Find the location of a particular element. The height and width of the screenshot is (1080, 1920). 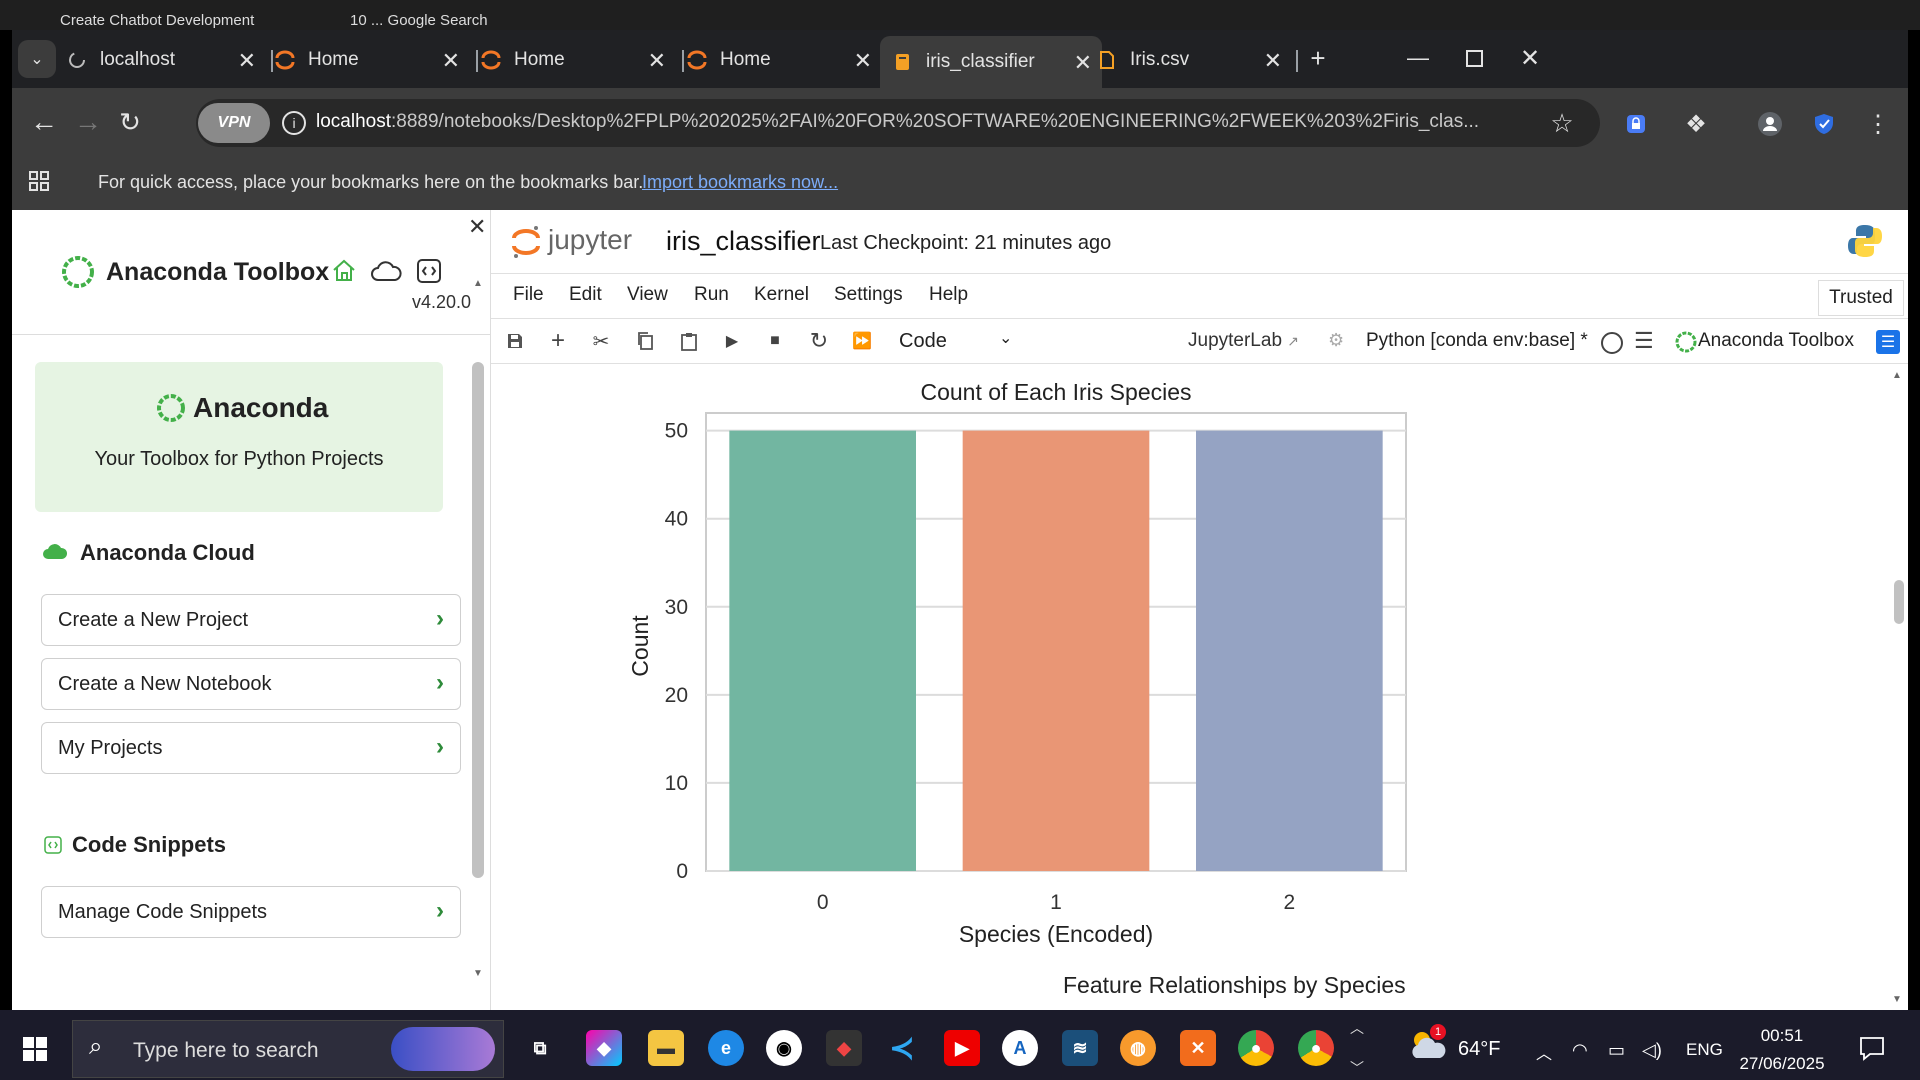

close-sidebar-icon: ✕ is located at coordinates (477, 227).